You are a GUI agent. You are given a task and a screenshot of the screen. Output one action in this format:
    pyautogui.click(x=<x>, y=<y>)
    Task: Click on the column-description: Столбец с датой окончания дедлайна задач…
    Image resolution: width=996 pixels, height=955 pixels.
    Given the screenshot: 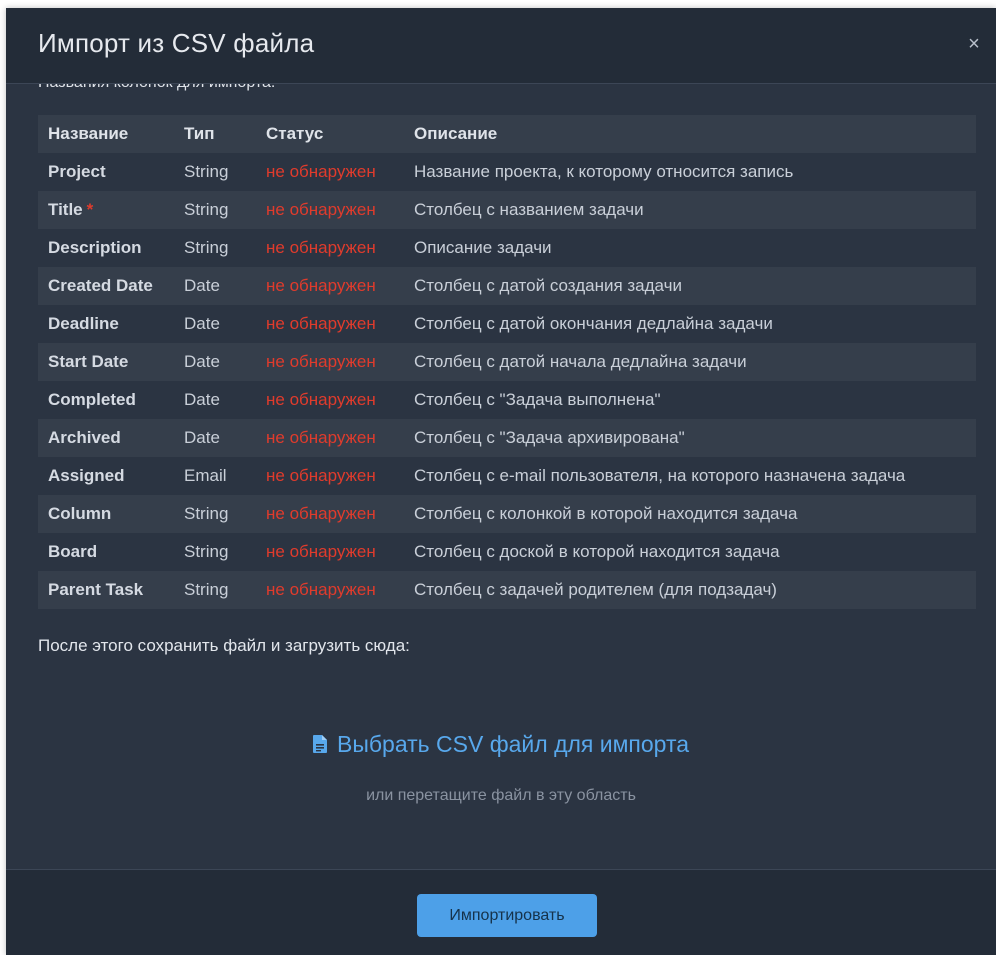 What is the action you would take?
    pyautogui.click(x=690, y=324)
    